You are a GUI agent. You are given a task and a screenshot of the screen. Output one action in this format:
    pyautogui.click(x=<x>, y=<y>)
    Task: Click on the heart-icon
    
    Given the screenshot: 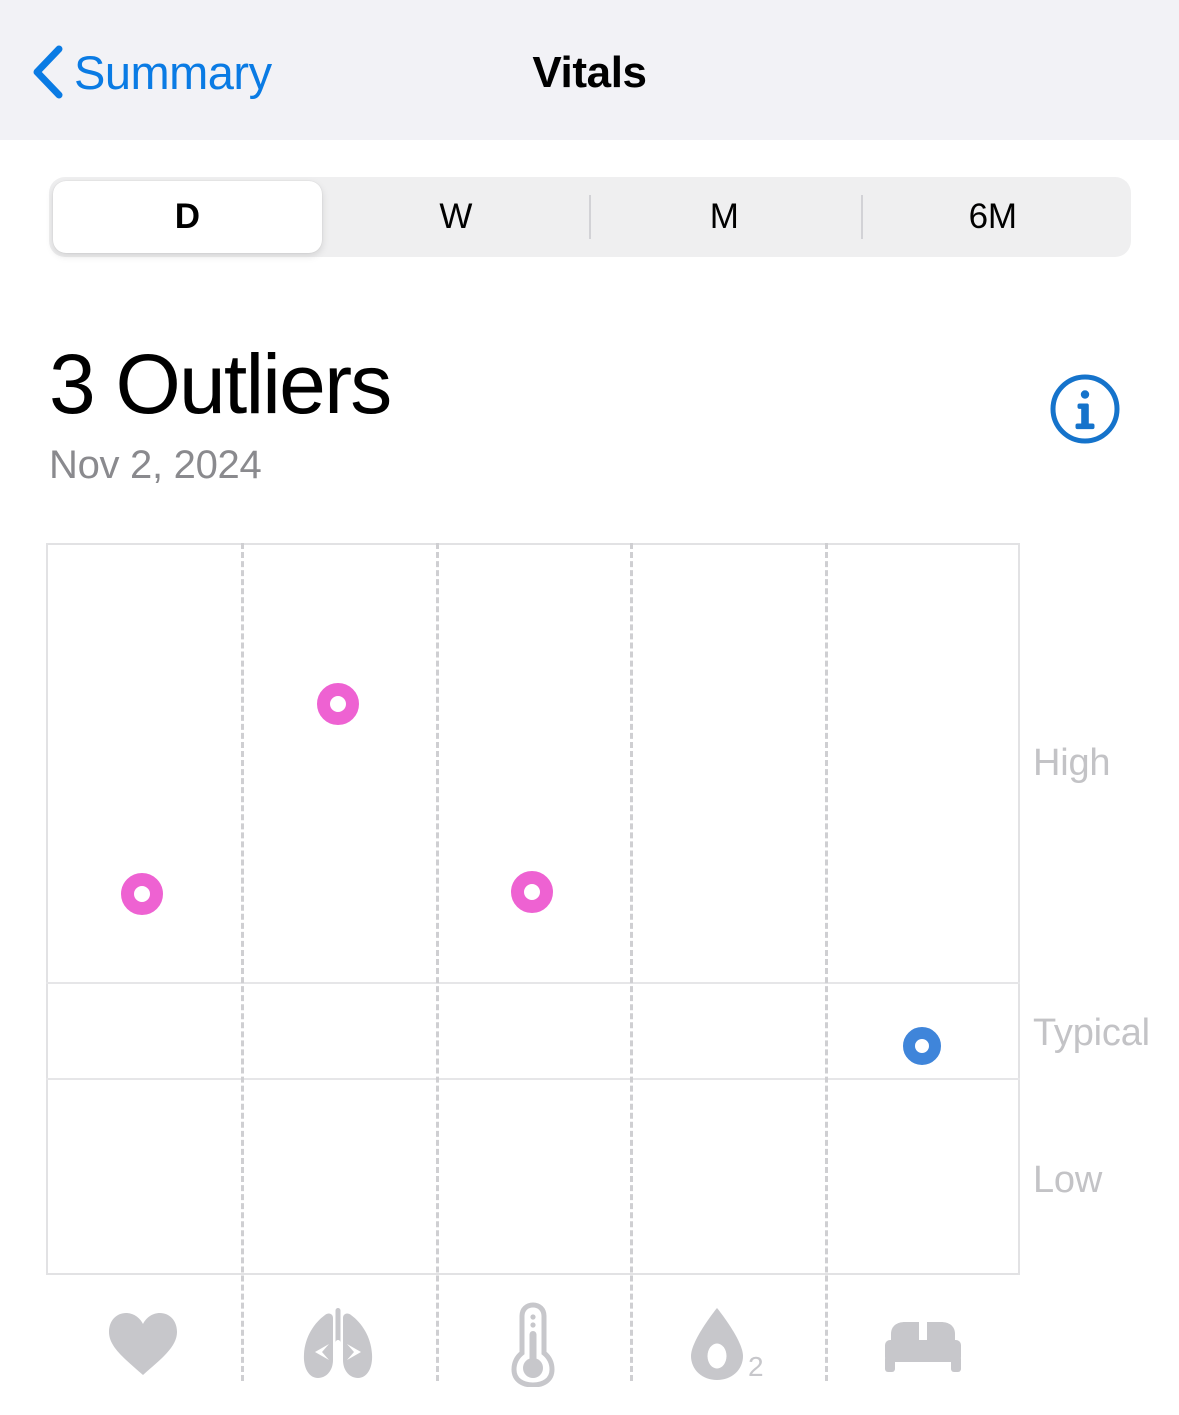 What is the action you would take?
    pyautogui.click(x=143, y=1344)
    